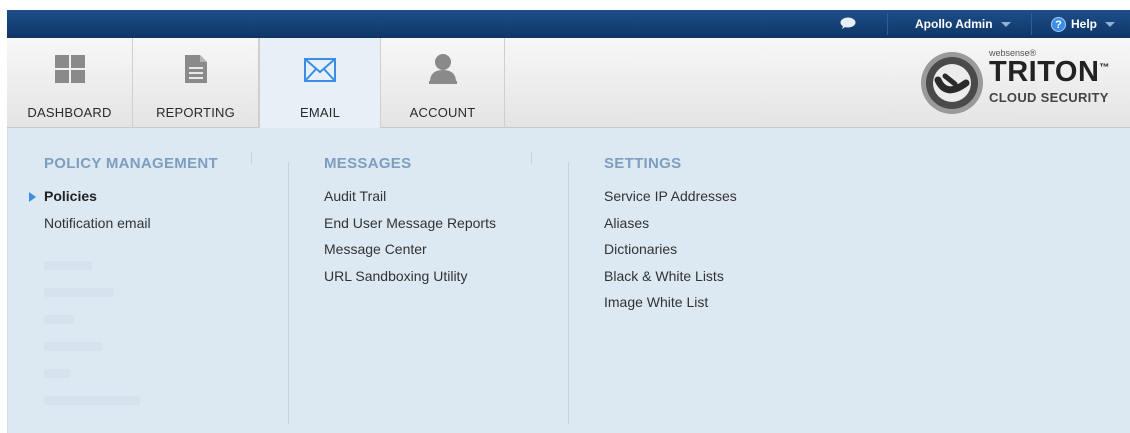 The height and width of the screenshot is (433, 1130). What do you see at coordinates (410, 276) in the screenshot?
I see `menu-item-url-sandboxing-utility: URL Sandboxing Utility` at bounding box center [410, 276].